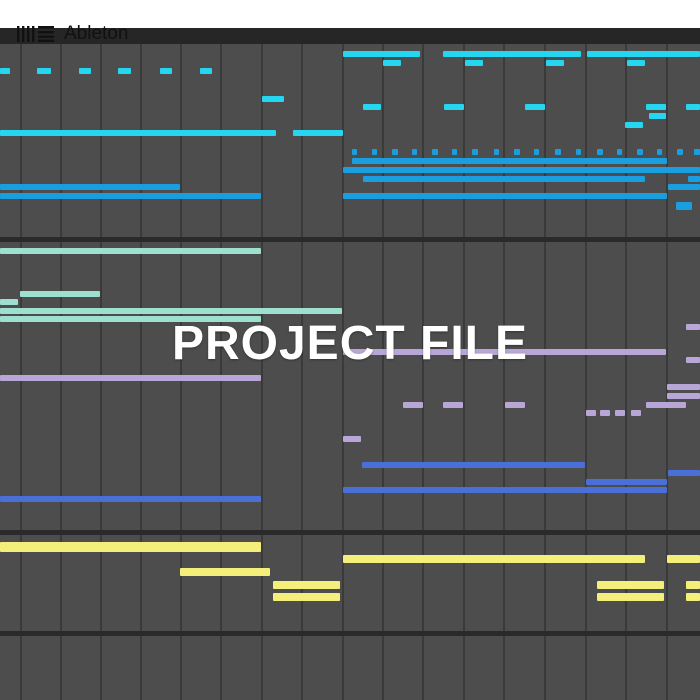 The image size is (700, 700). Describe the element at coordinates (35, 34) in the screenshot. I see `ableton-logo-icon` at that location.